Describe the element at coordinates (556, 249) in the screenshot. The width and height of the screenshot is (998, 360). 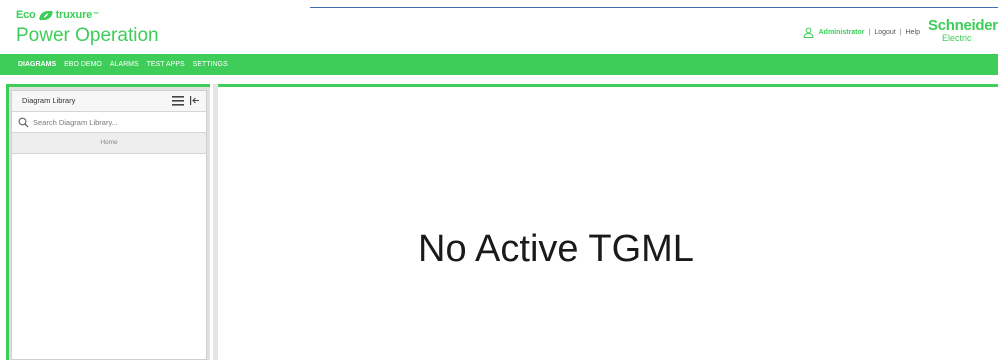
I see `empty-state-message: No Active TGML` at that location.